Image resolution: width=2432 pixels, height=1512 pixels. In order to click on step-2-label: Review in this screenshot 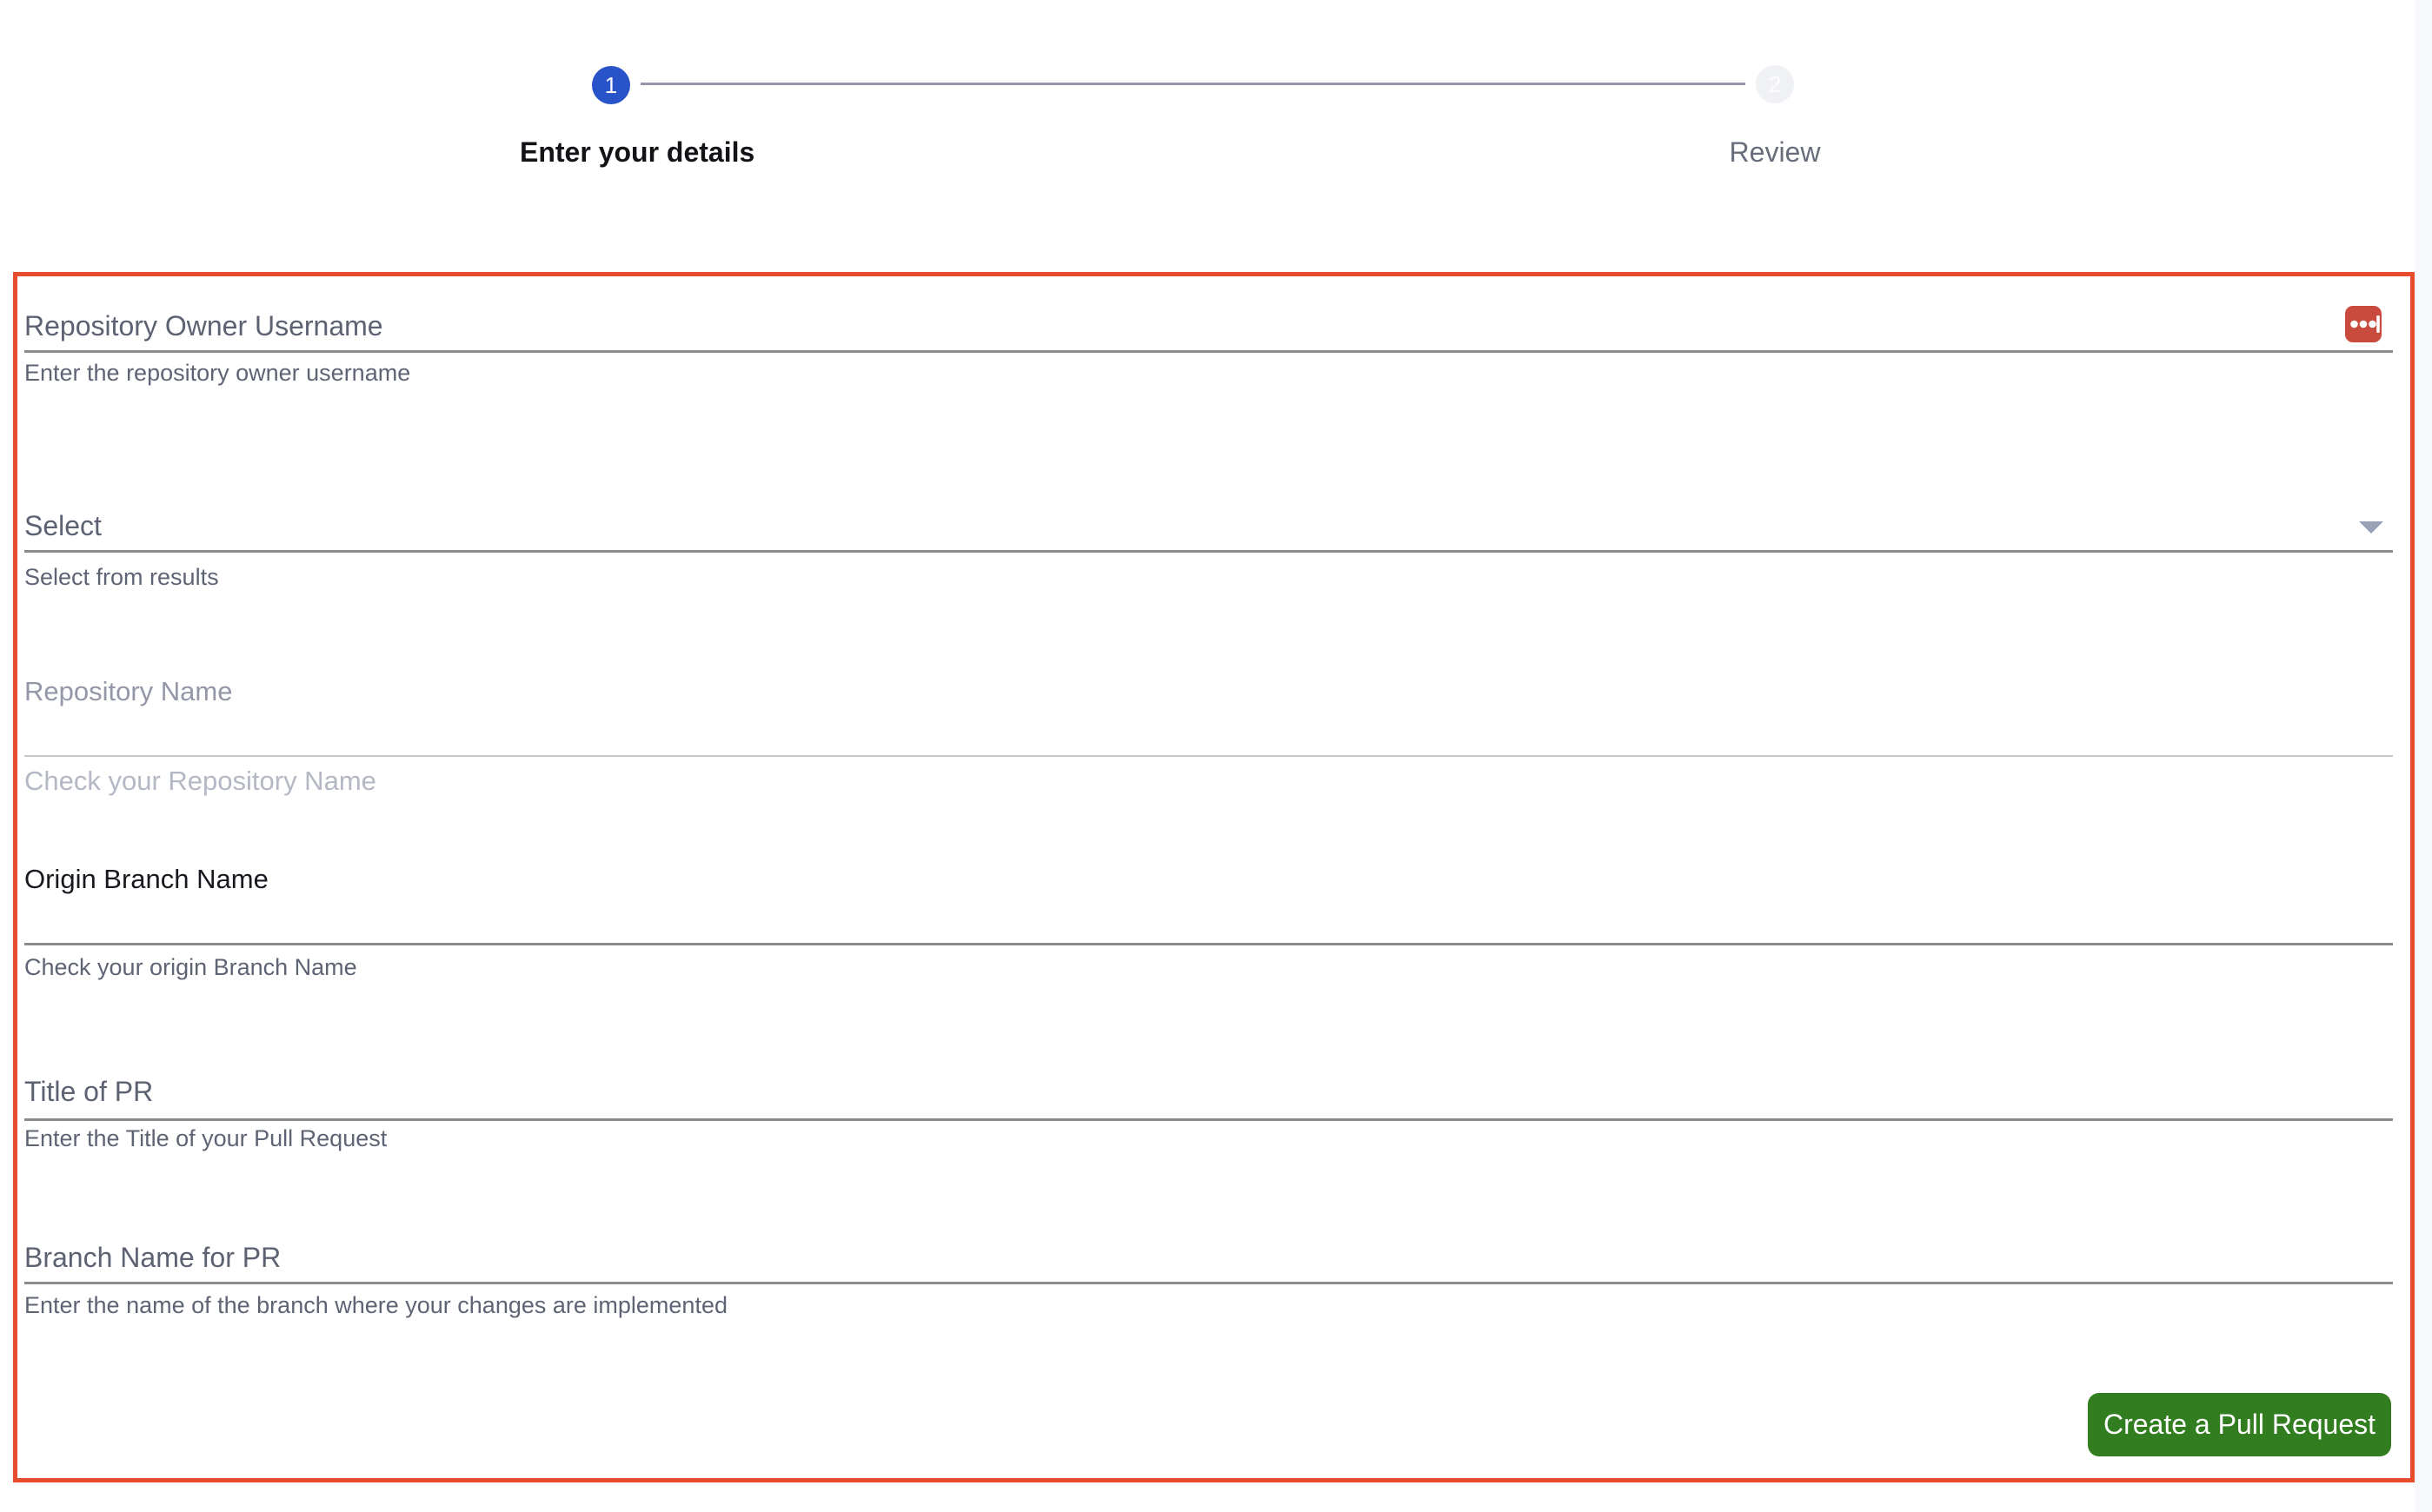, I will do `click(1775, 152)`.